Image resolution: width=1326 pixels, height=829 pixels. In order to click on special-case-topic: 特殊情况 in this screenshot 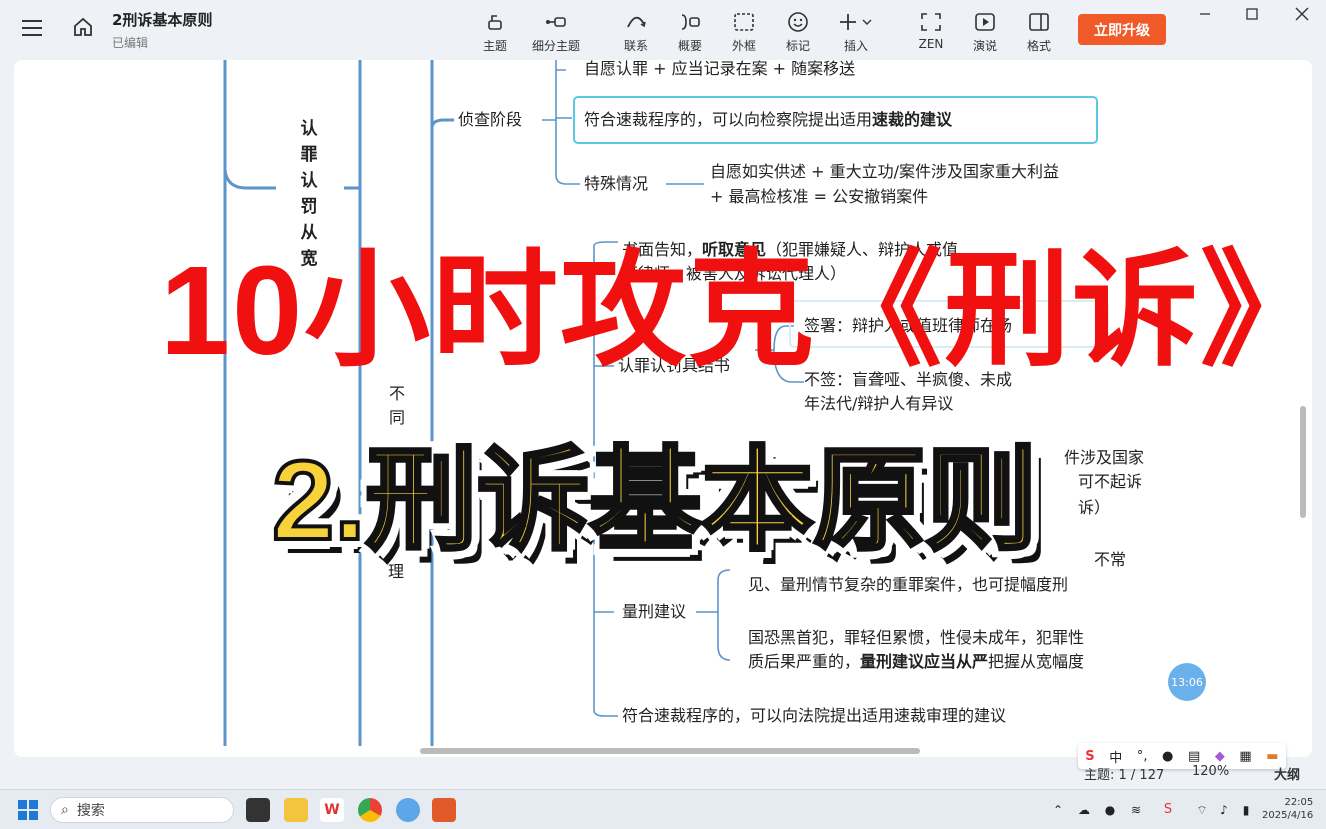, I will do `click(616, 184)`.